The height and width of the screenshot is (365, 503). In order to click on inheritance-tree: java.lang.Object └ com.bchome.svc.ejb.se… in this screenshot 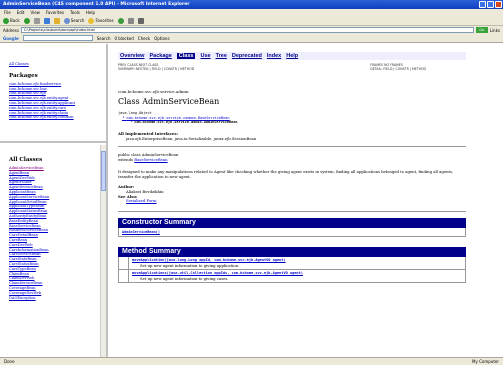, I will do `click(310, 118)`.